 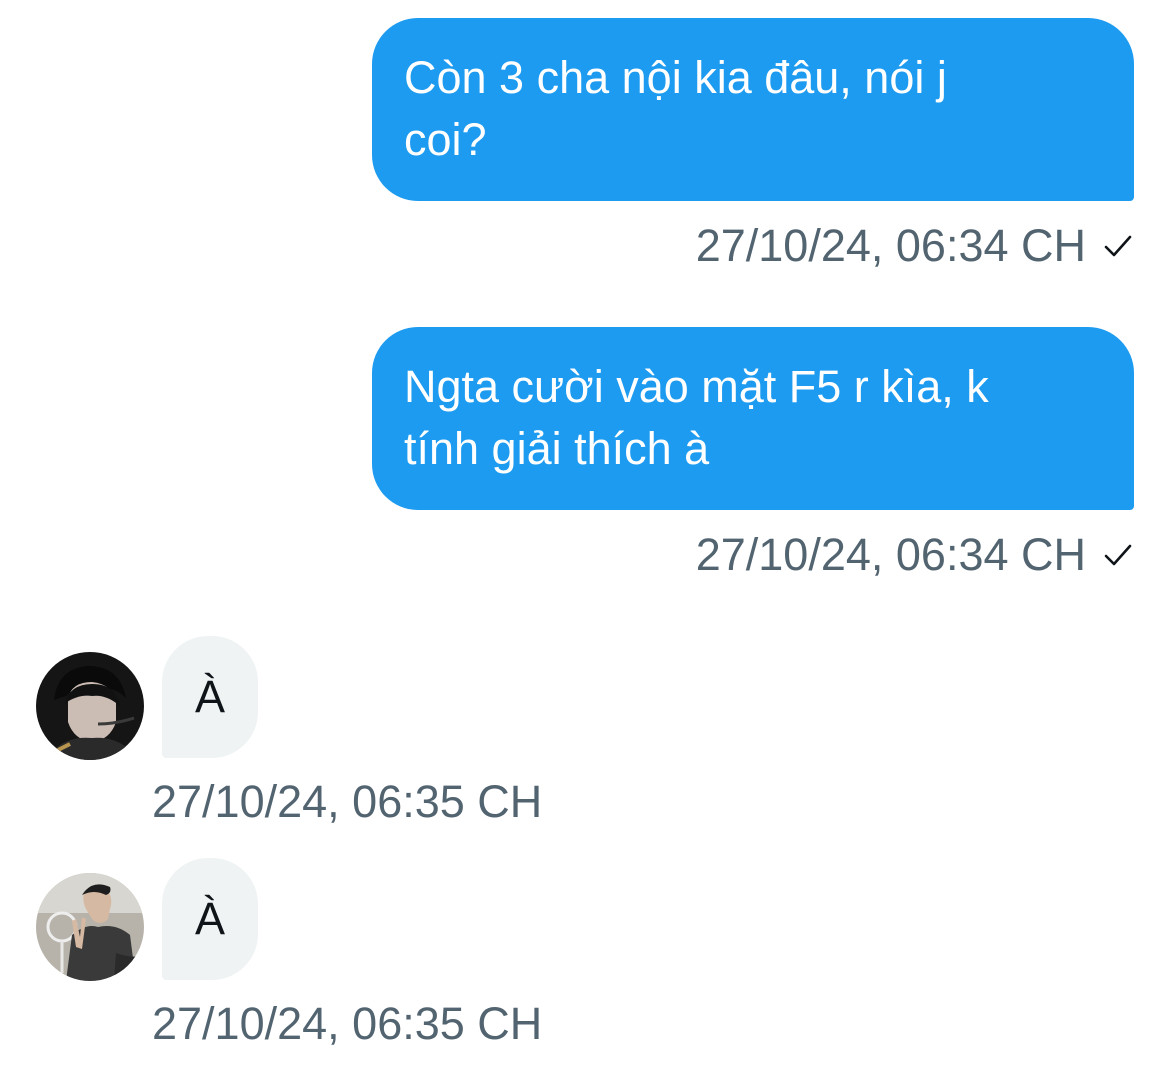 I want to click on message-text-line: tính giải thích à, so click(x=557, y=448).